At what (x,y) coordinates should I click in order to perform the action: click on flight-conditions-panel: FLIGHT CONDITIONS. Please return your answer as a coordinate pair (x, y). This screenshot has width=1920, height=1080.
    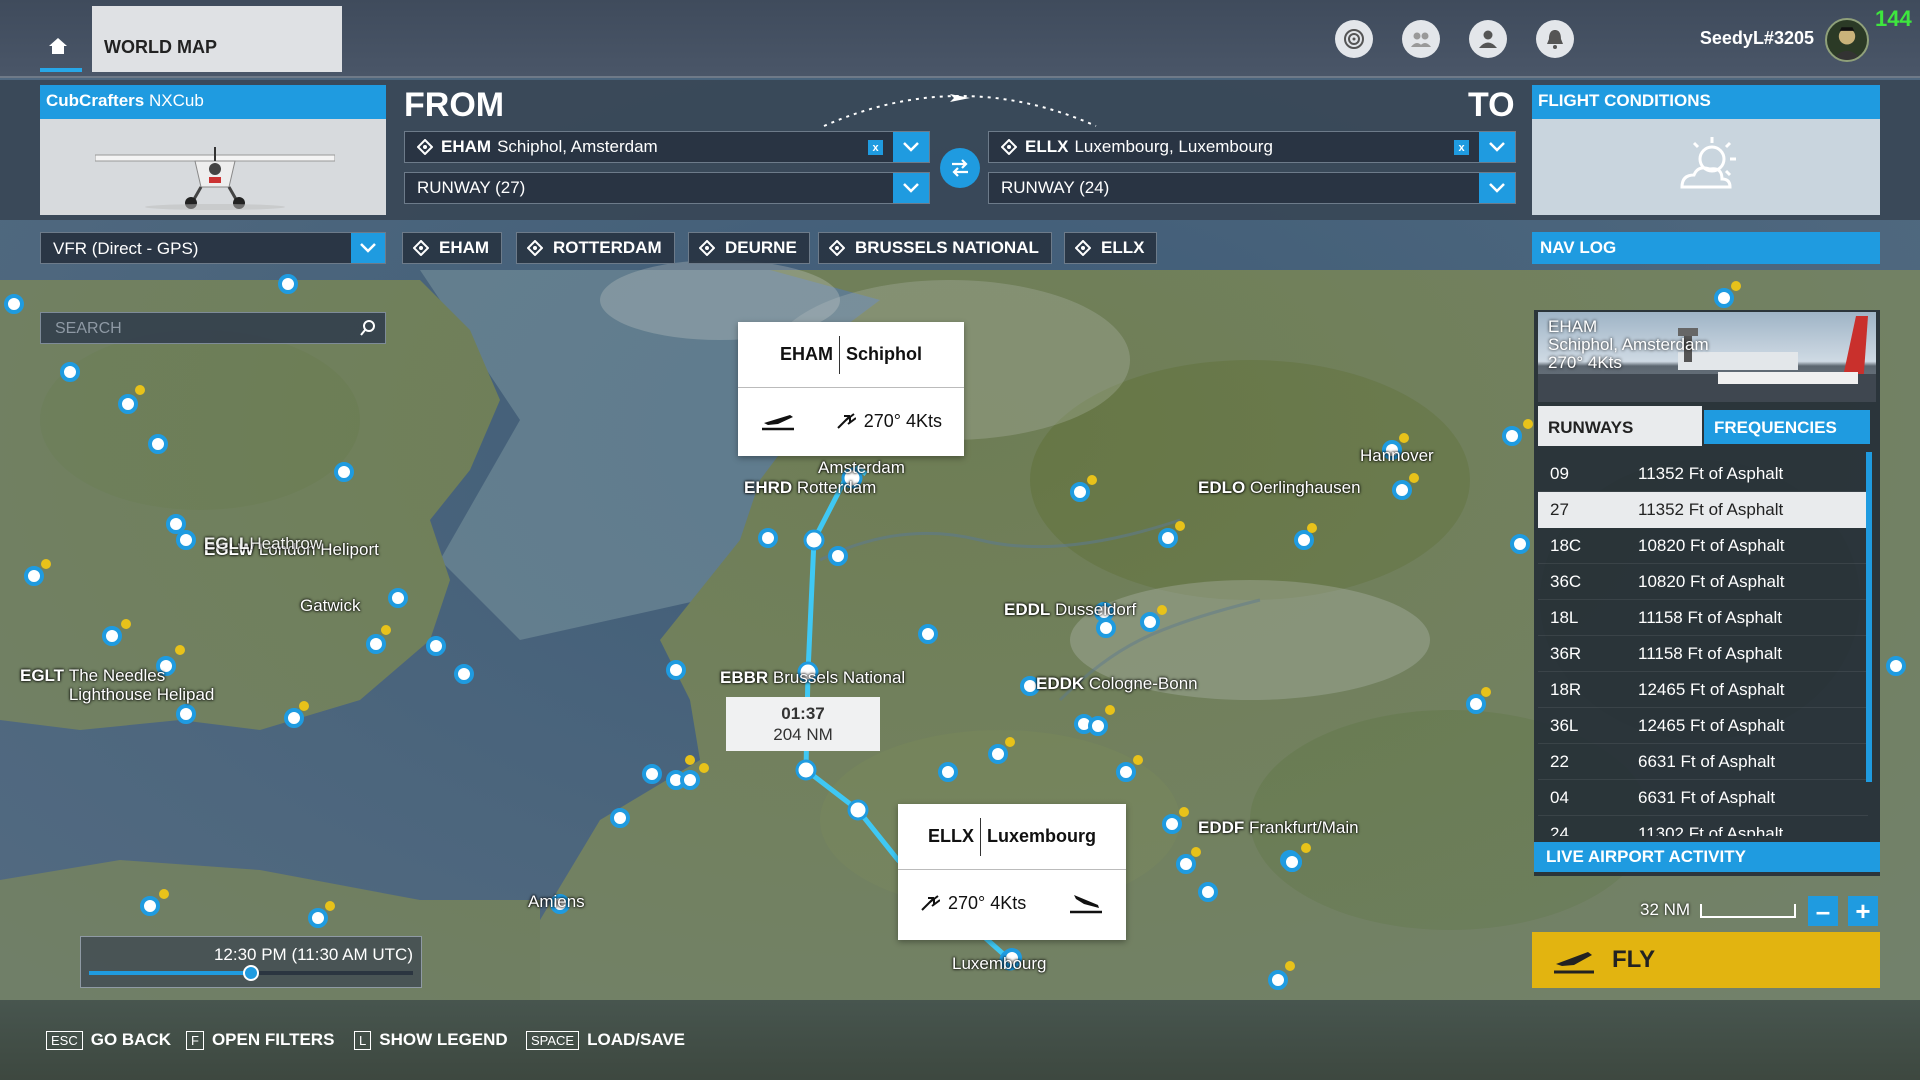
    Looking at the image, I should click on (1706, 150).